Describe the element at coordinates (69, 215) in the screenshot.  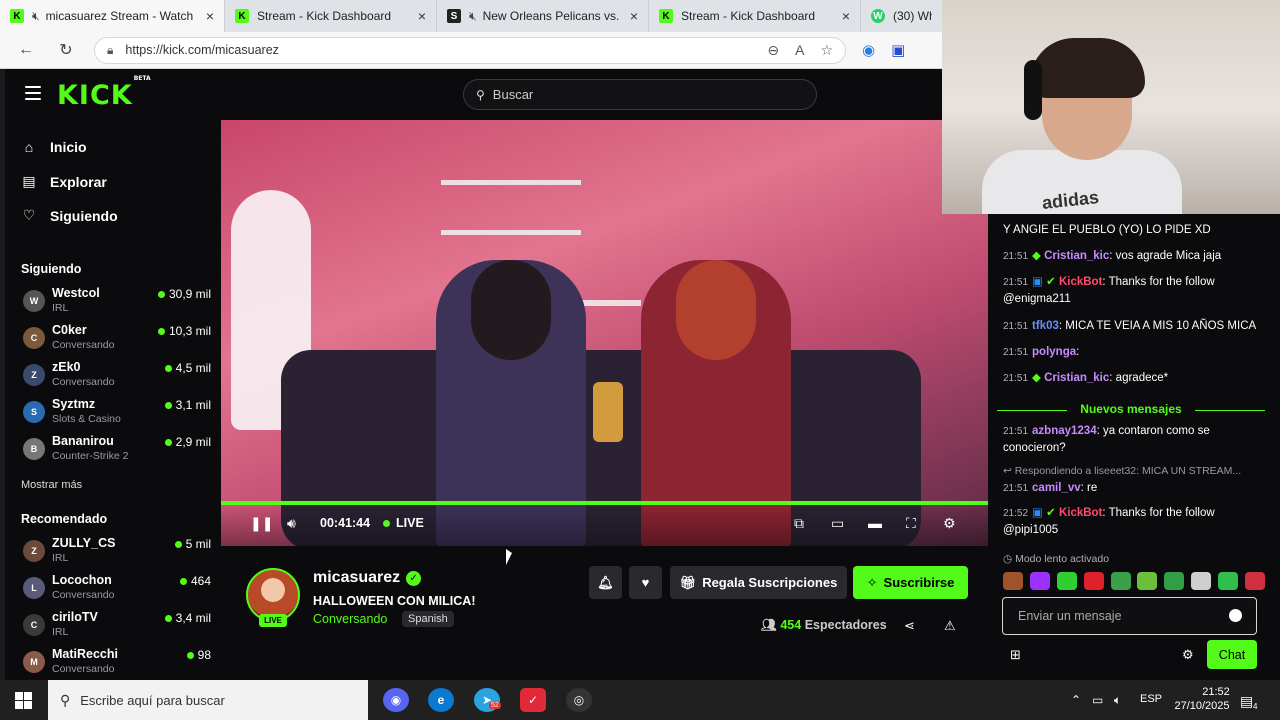
I see `sidebar-item-following: ♡ Siguiendo` at that location.